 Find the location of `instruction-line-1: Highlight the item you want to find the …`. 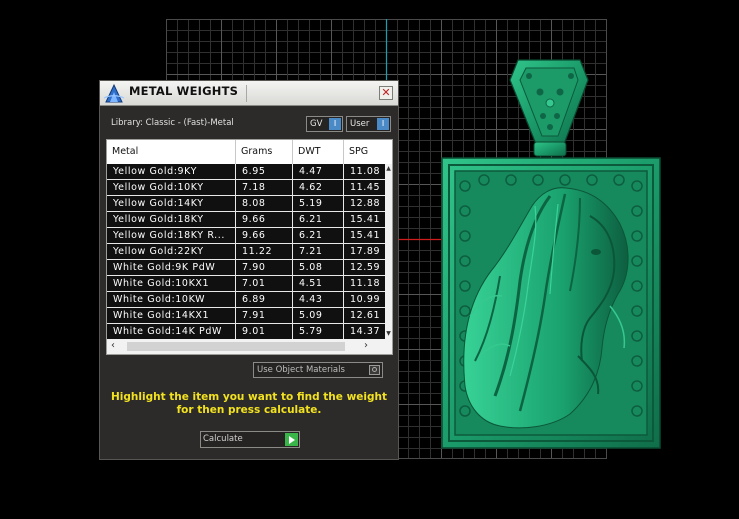

instruction-line-1: Highlight the item you want to find the … is located at coordinates (249, 397).